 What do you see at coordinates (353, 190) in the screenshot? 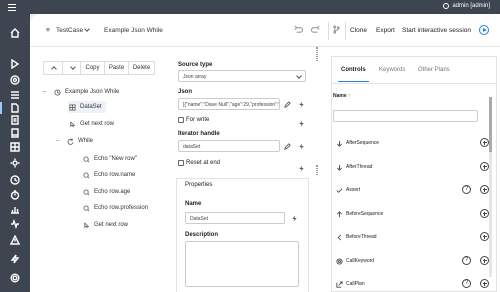
I see `item-label: Assert` at bounding box center [353, 190].